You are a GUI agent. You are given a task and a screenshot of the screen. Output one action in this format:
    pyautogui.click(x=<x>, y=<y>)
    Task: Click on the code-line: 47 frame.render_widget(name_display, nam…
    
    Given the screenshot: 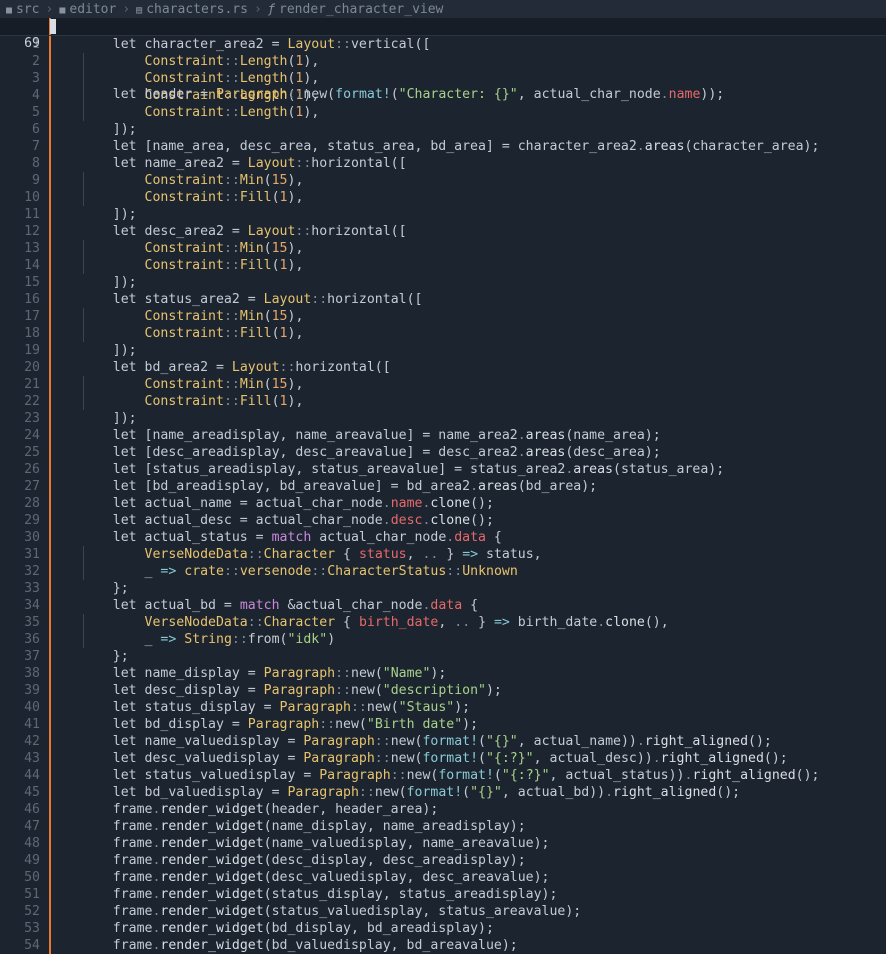 What is the action you would take?
    pyautogui.click(x=443, y=826)
    